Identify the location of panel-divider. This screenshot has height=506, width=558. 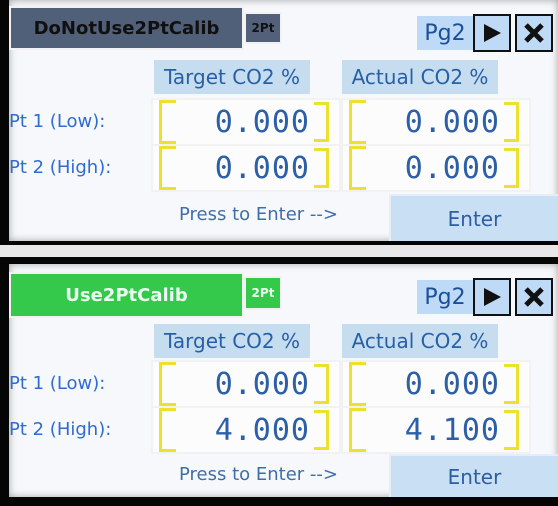
(279, 251).